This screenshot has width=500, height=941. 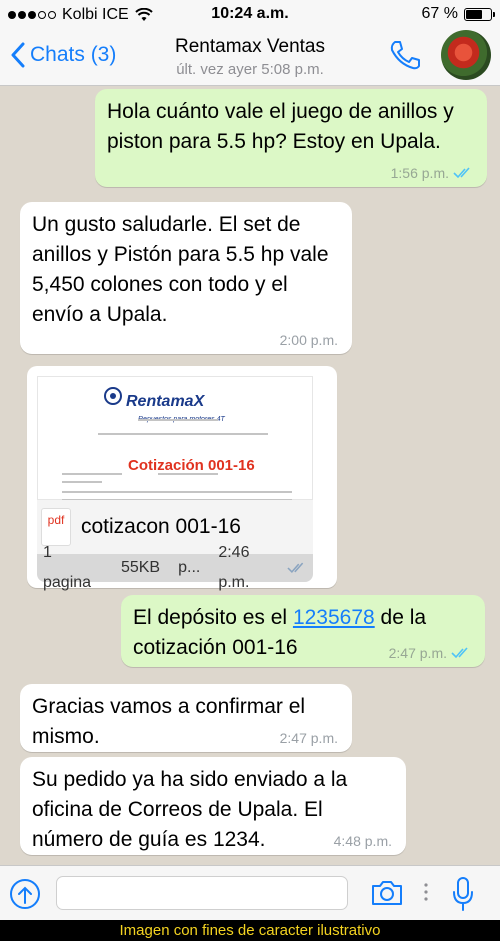 I want to click on more-vertical-icon, so click(x=426, y=892).